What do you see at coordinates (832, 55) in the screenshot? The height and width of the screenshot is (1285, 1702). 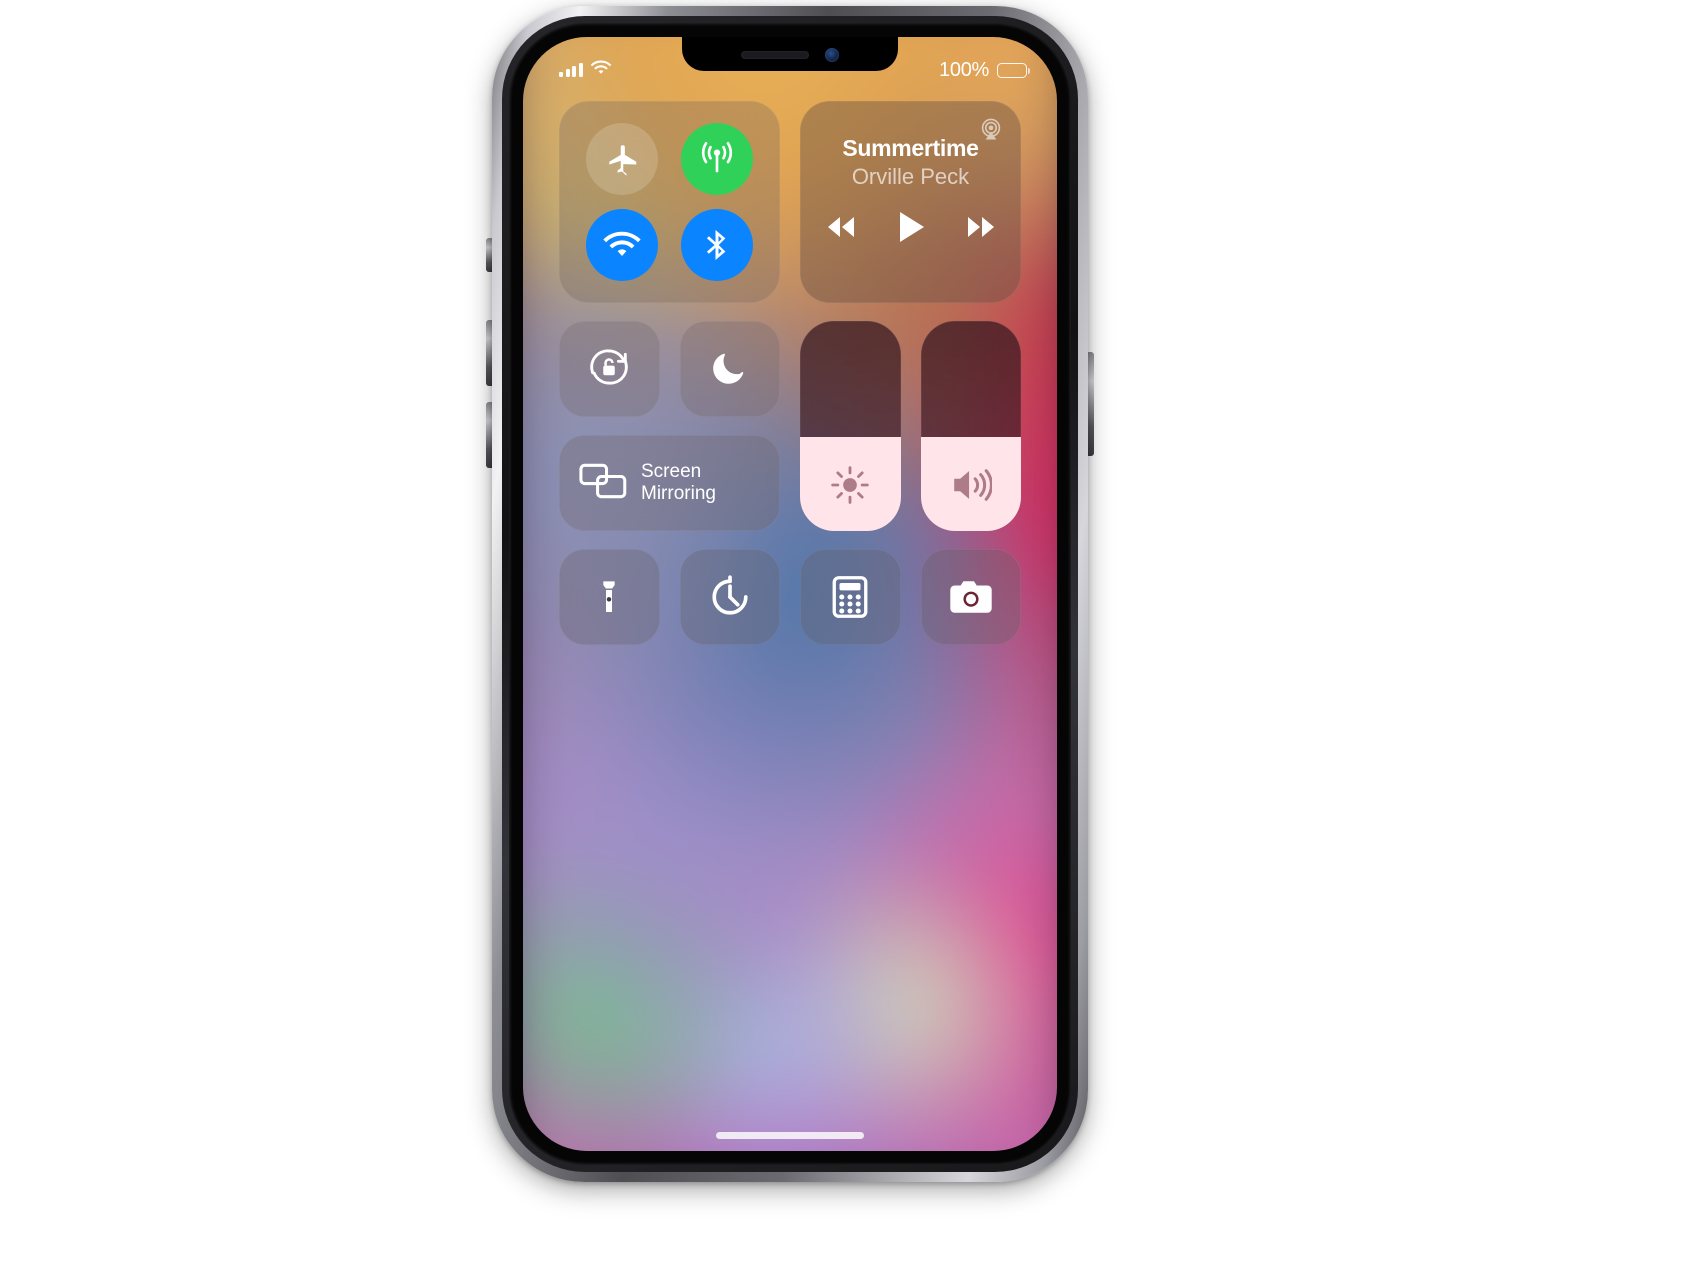 I see `front-camera-icon` at bounding box center [832, 55].